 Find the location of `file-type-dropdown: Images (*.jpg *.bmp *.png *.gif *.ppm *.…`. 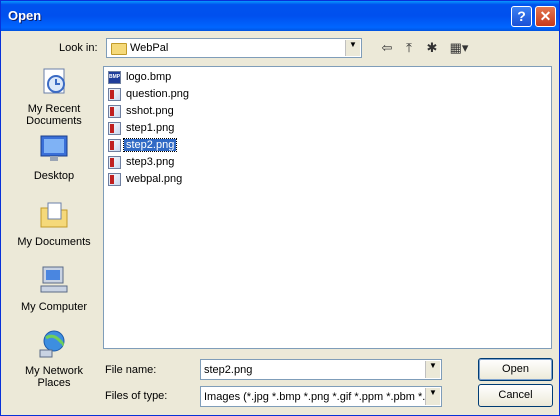

file-type-dropdown: Images (*.jpg *.bmp *.png *.gif *.ppm *.… is located at coordinates (321, 396).